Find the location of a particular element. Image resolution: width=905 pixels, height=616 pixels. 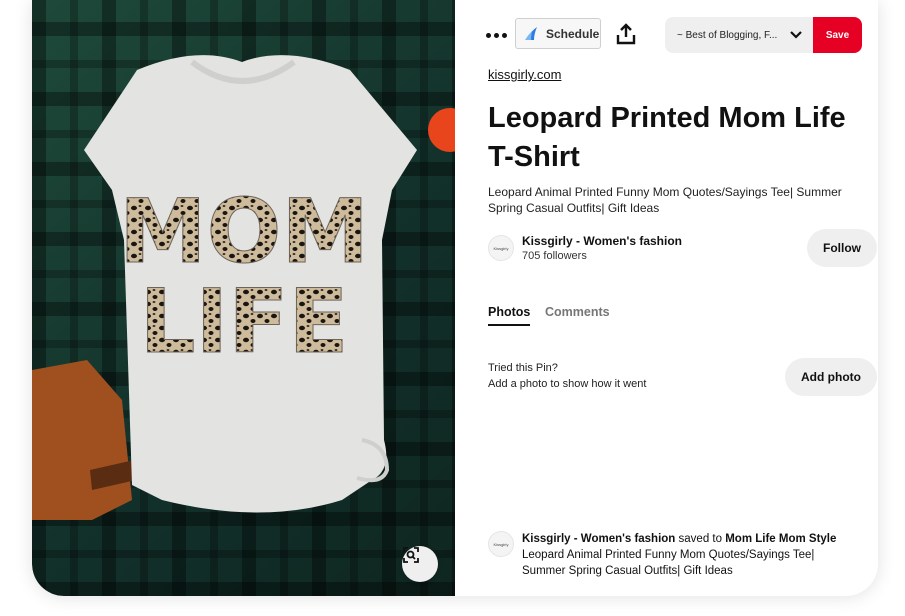

image-text-life: LIFE is located at coordinates (243, 321).